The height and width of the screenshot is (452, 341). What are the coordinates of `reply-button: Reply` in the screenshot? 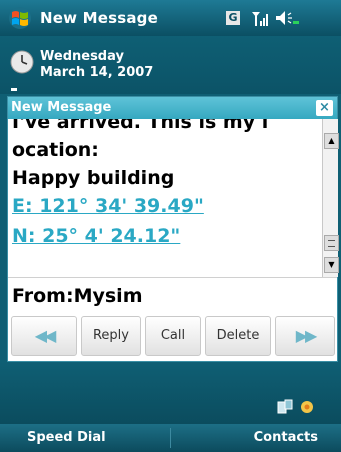 It's located at (111, 336).